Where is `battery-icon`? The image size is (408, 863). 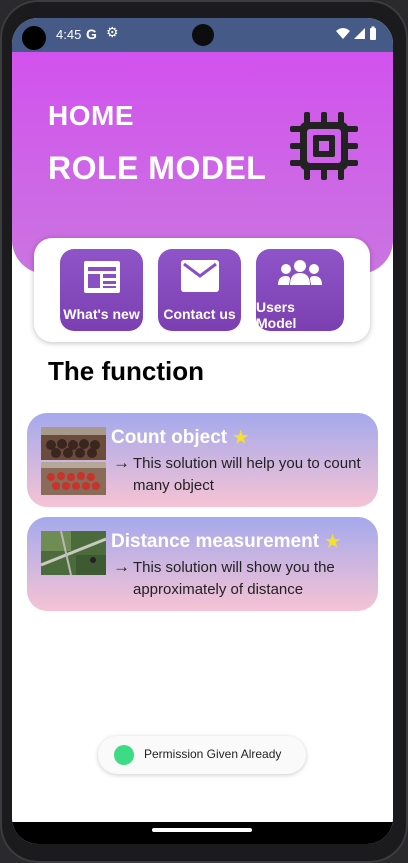 battery-icon is located at coordinates (373, 33).